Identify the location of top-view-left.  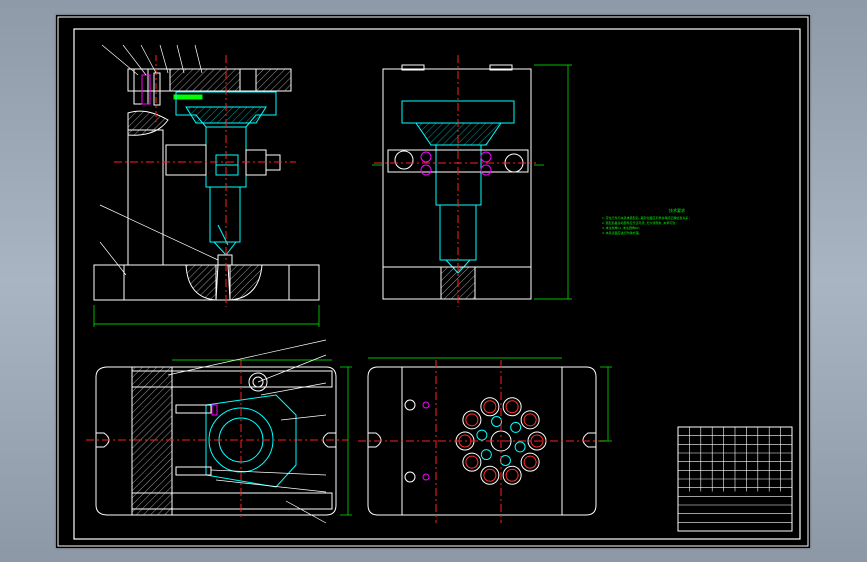
(219, 431).